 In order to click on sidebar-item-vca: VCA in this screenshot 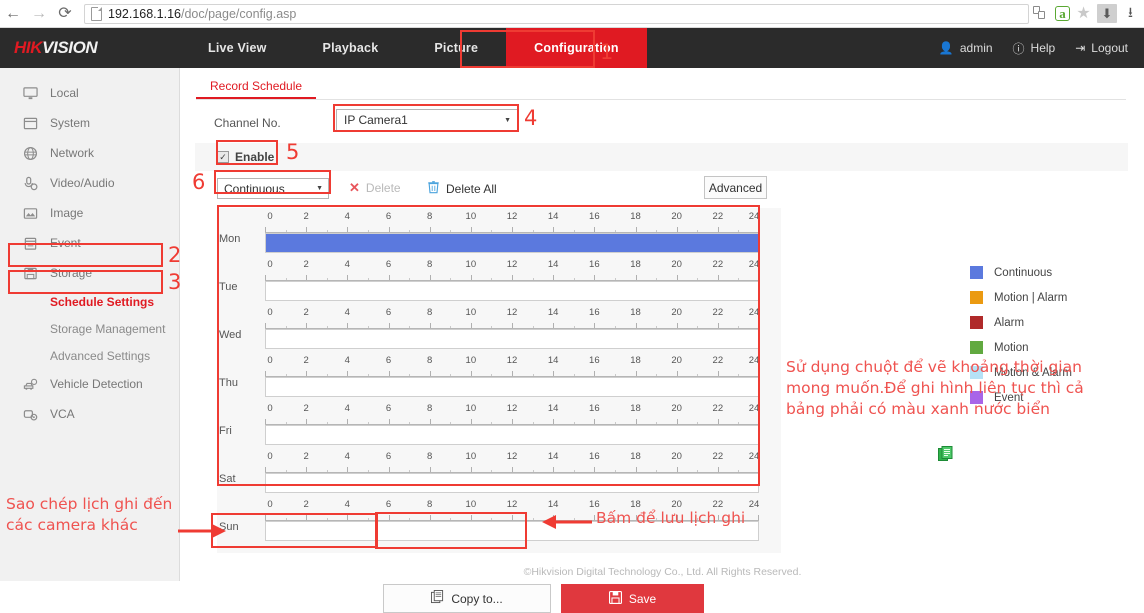, I will do `click(89, 414)`.